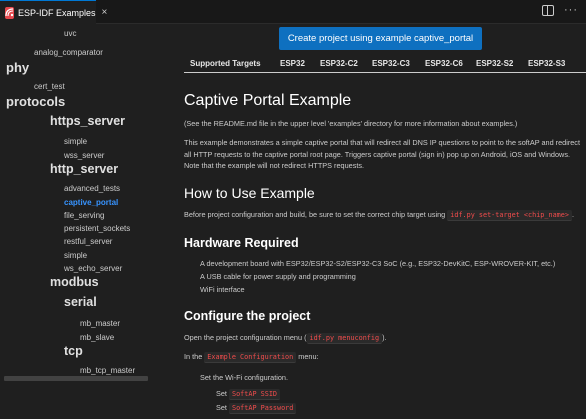 The height and width of the screenshot is (419, 586). What do you see at coordinates (9, 12) in the screenshot?
I see `esp-idf-icon` at bounding box center [9, 12].